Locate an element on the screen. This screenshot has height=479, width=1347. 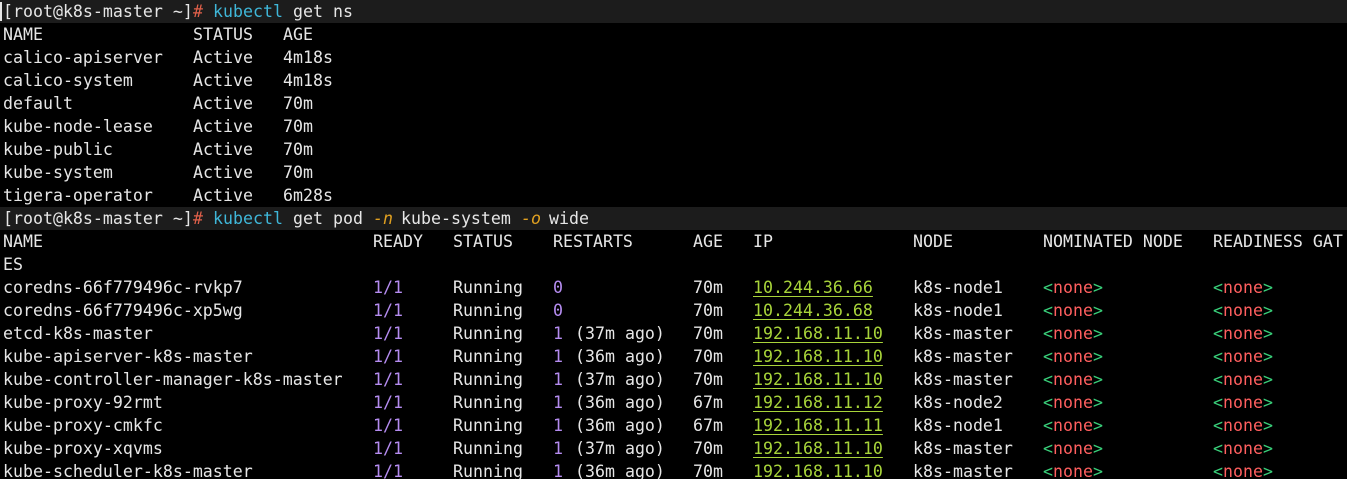
flag-output-value: wide is located at coordinates (569, 218).